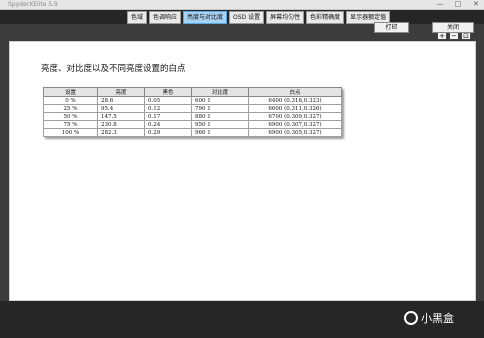 The width and height of the screenshot is (484, 338). Describe the element at coordinates (247, 17) in the screenshot. I see `tab-item: OSD 设置` at that location.